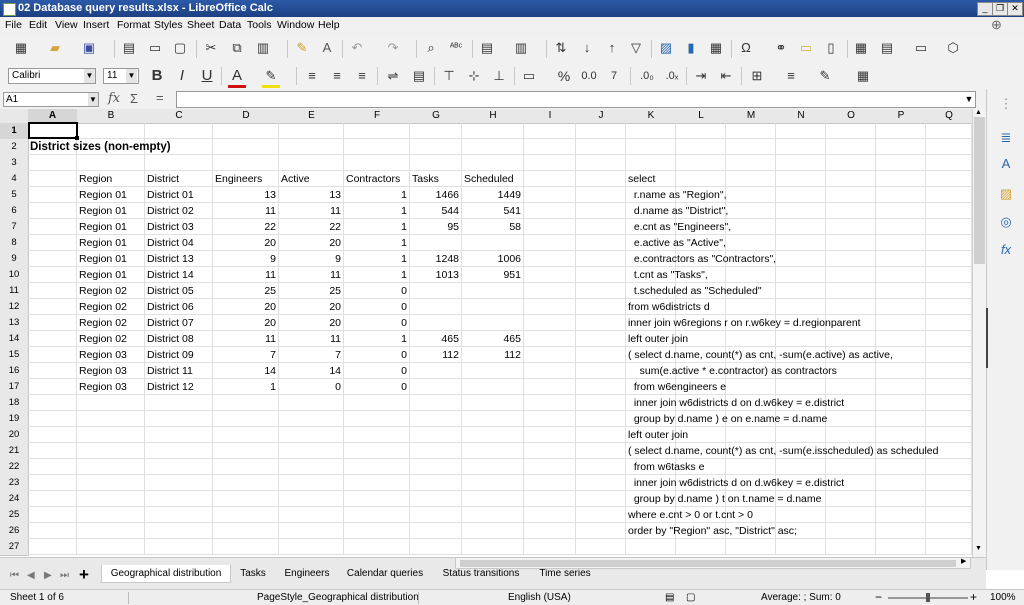 This screenshot has width=1024, height=605. Describe the element at coordinates (179, 211) in the screenshot. I see `data-cell: District 02` at that location.